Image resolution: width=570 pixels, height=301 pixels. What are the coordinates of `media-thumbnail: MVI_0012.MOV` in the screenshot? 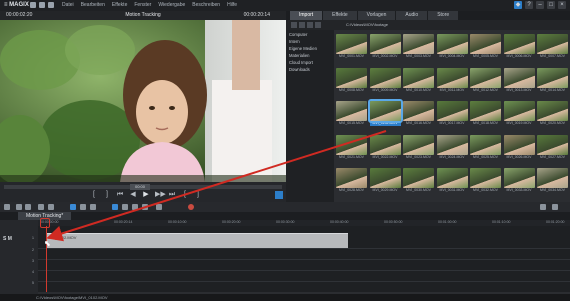 It's located at (485, 80).